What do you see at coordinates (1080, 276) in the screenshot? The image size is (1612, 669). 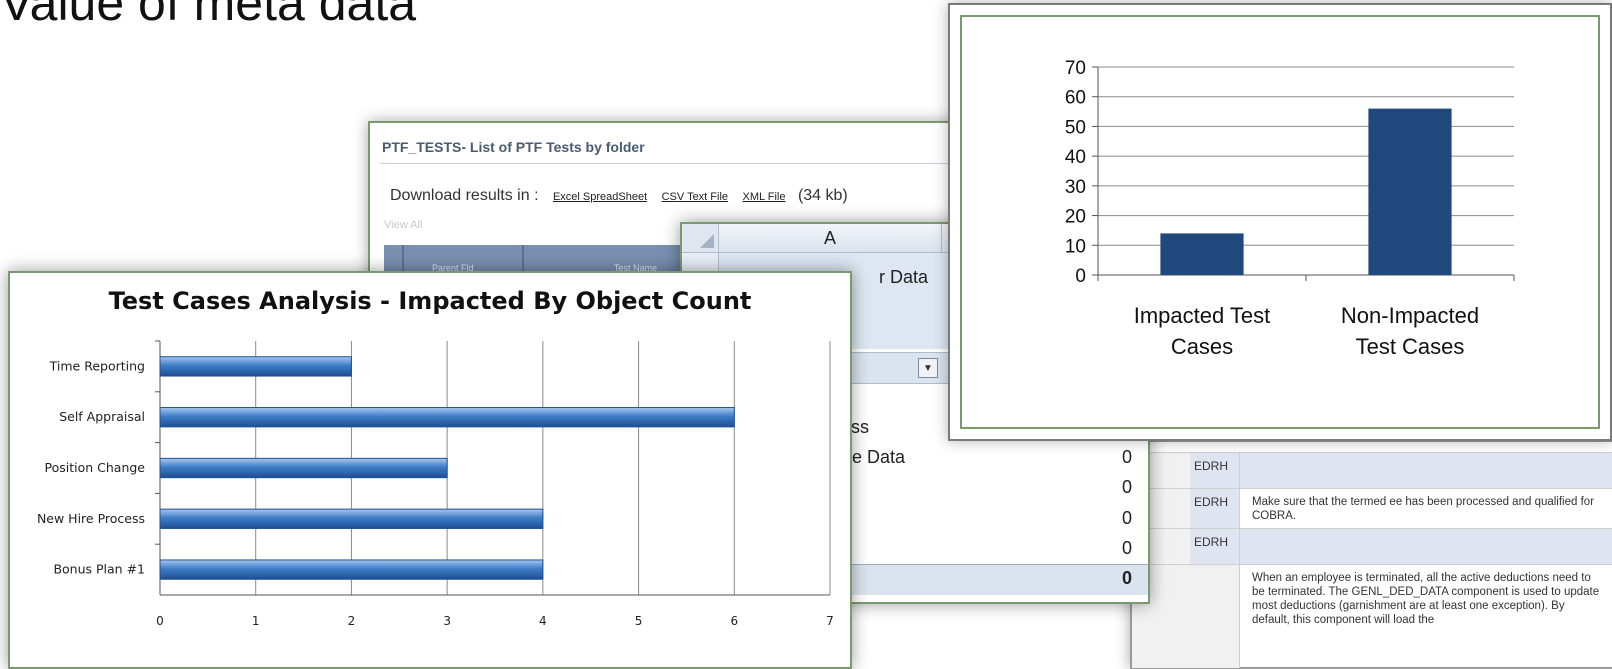 I see `y-tick-label: 0` at bounding box center [1080, 276].